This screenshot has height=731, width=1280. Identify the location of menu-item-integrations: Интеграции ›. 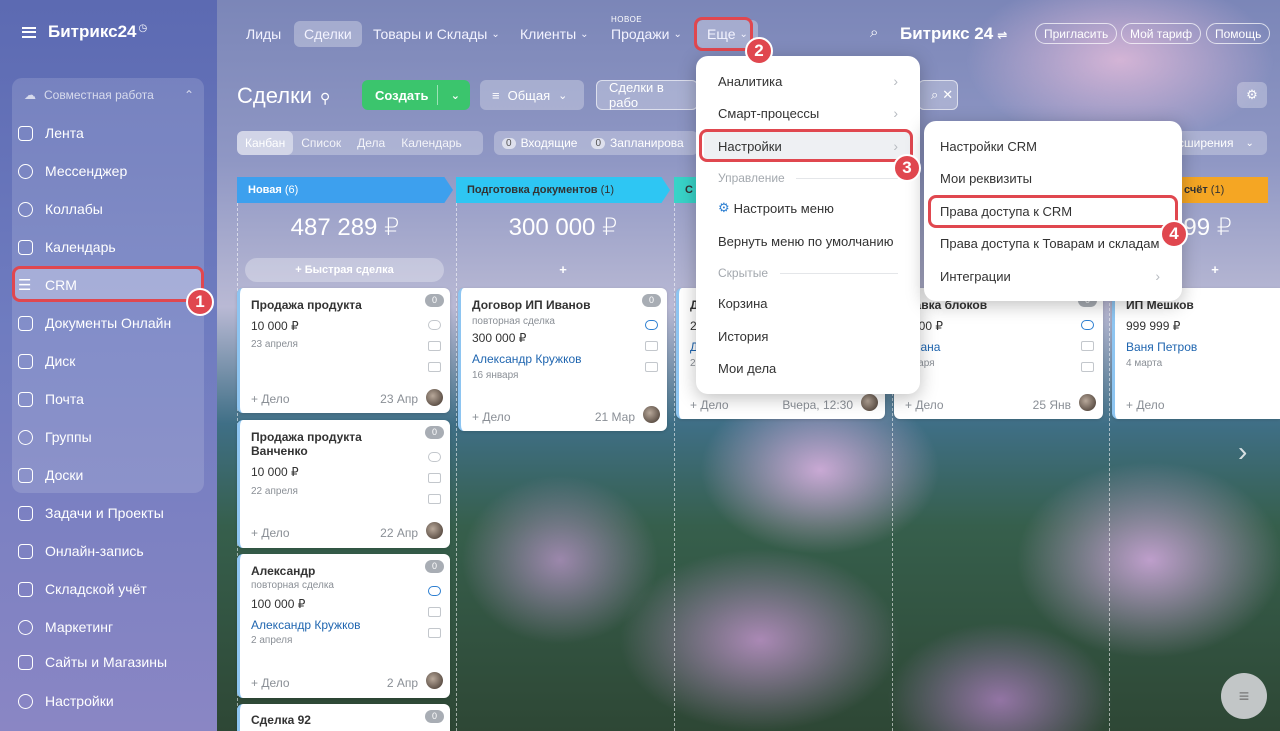
(1053, 276).